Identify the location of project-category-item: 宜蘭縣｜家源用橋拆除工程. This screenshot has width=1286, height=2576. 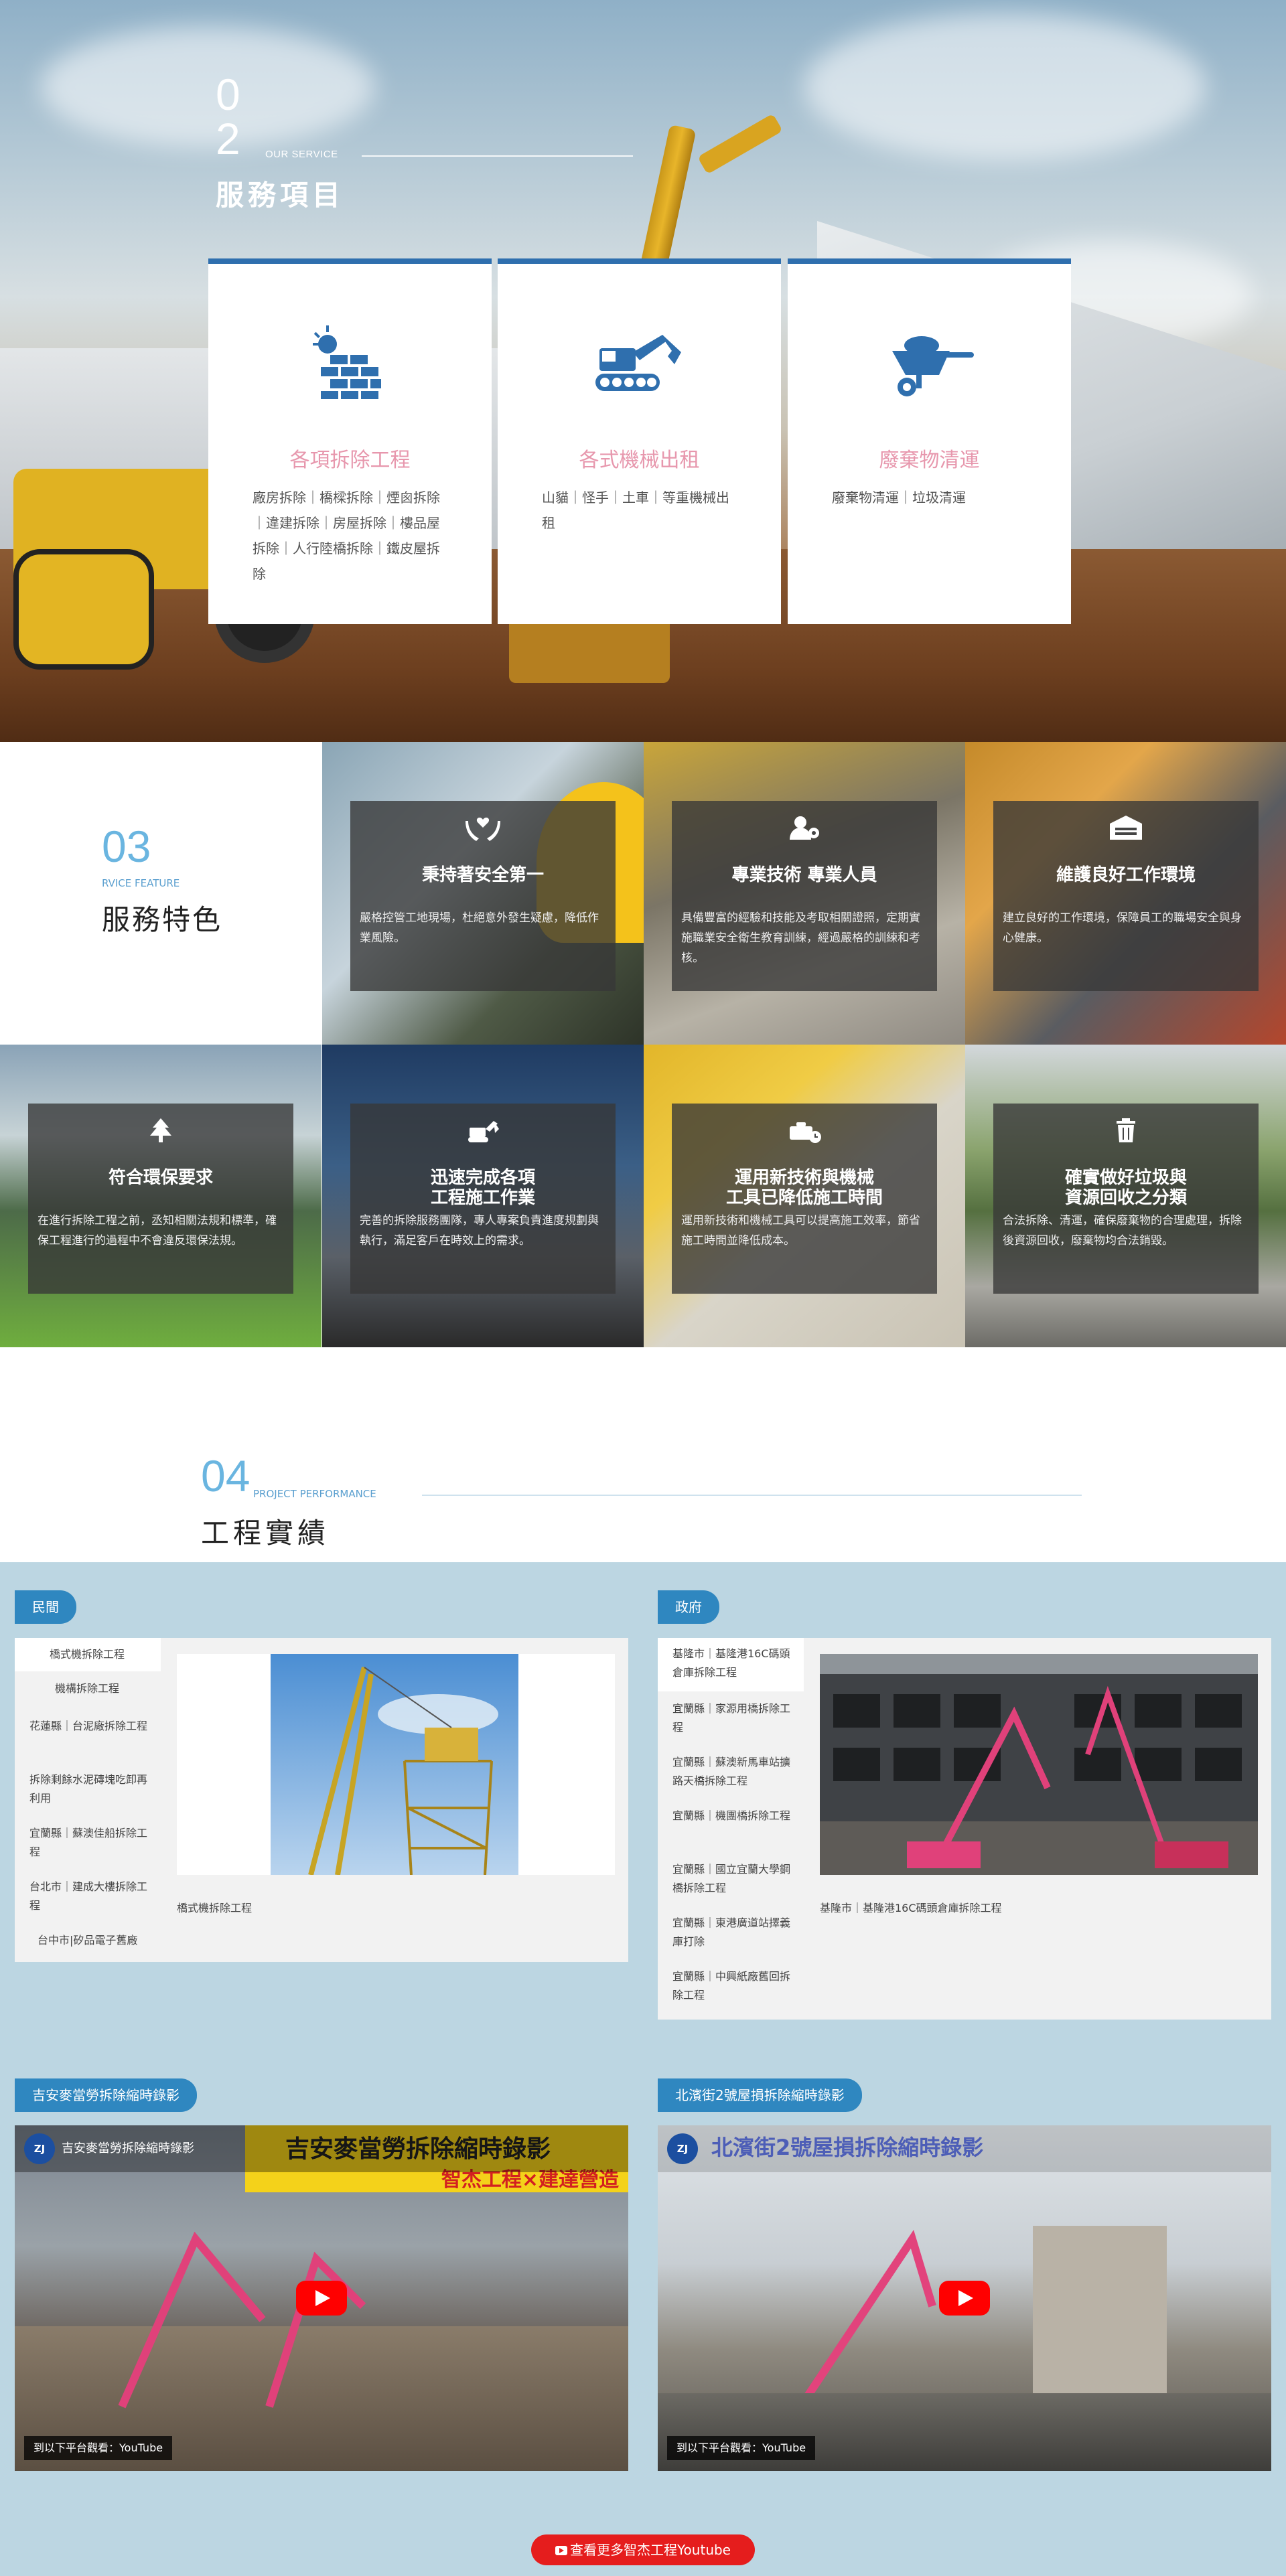
(732, 1718).